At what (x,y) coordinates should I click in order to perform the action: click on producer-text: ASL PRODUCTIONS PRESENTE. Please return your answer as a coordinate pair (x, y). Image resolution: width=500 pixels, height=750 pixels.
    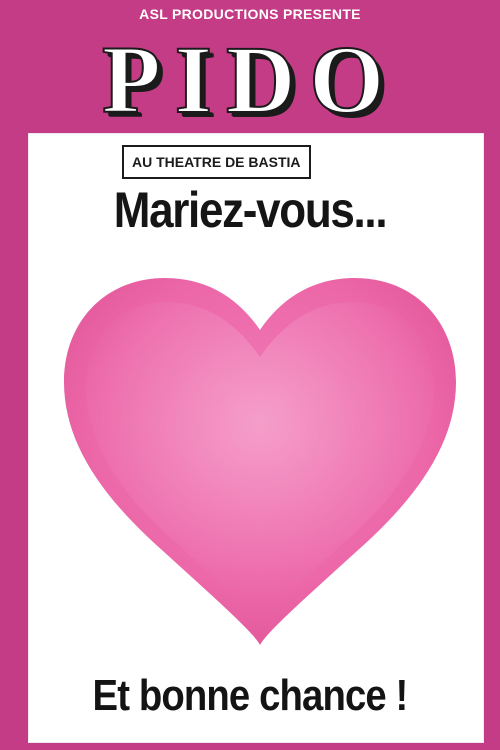
    Looking at the image, I should click on (250, 14).